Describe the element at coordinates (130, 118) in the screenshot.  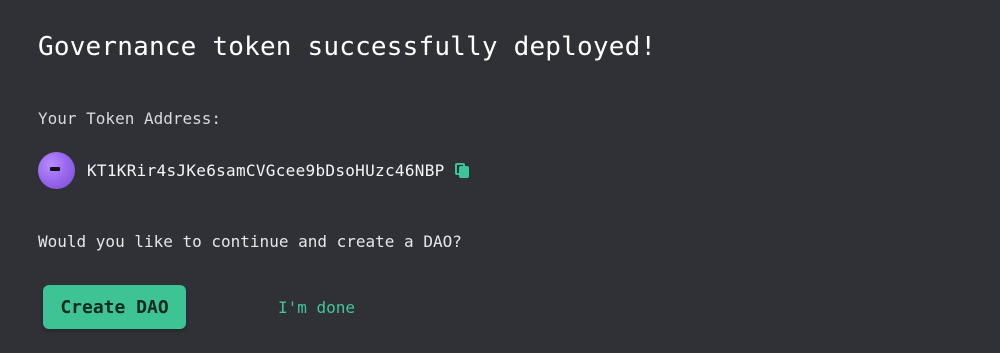
I see `token-address-label: Your Token Address:` at that location.